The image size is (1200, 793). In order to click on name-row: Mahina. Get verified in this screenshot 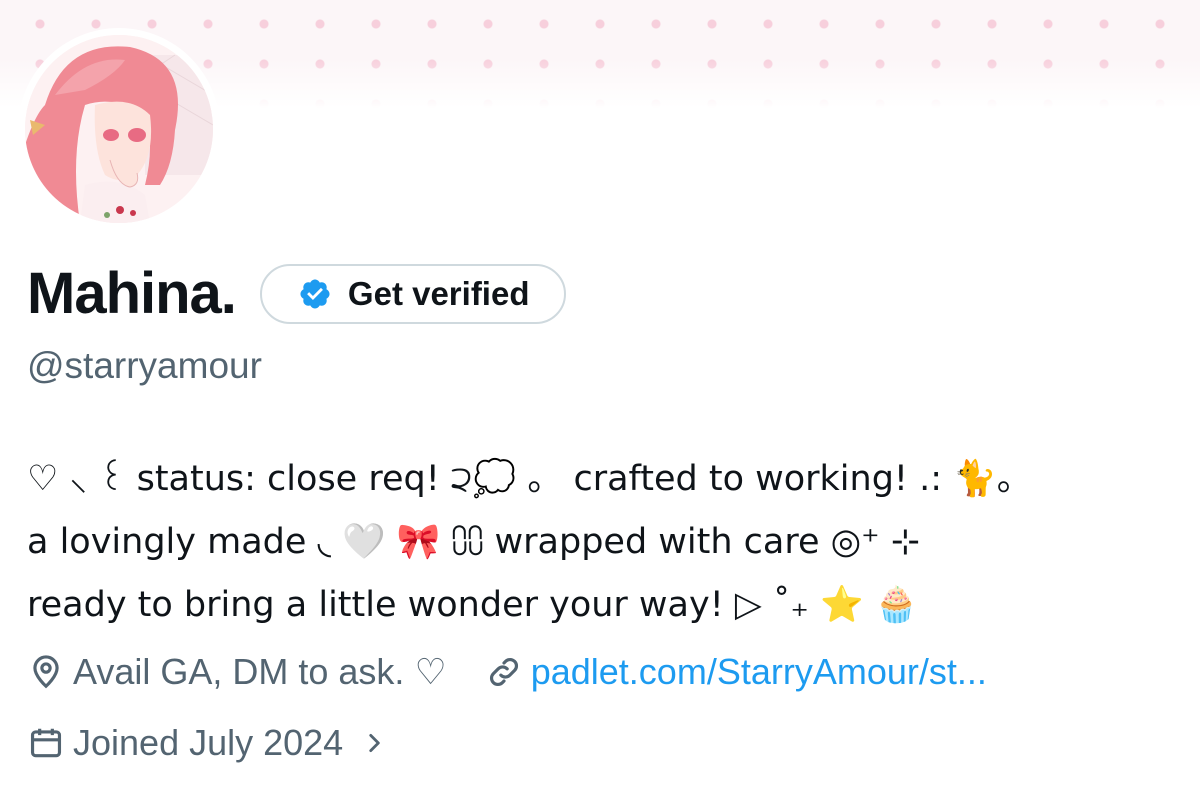, I will do `click(296, 294)`.